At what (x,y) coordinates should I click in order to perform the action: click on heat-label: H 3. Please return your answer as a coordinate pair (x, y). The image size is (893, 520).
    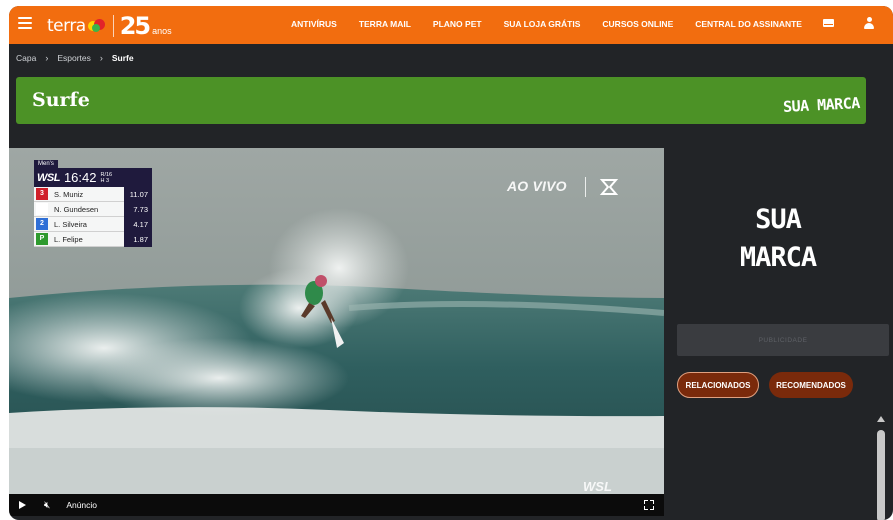
    Looking at the image, I should click on (105, 180).